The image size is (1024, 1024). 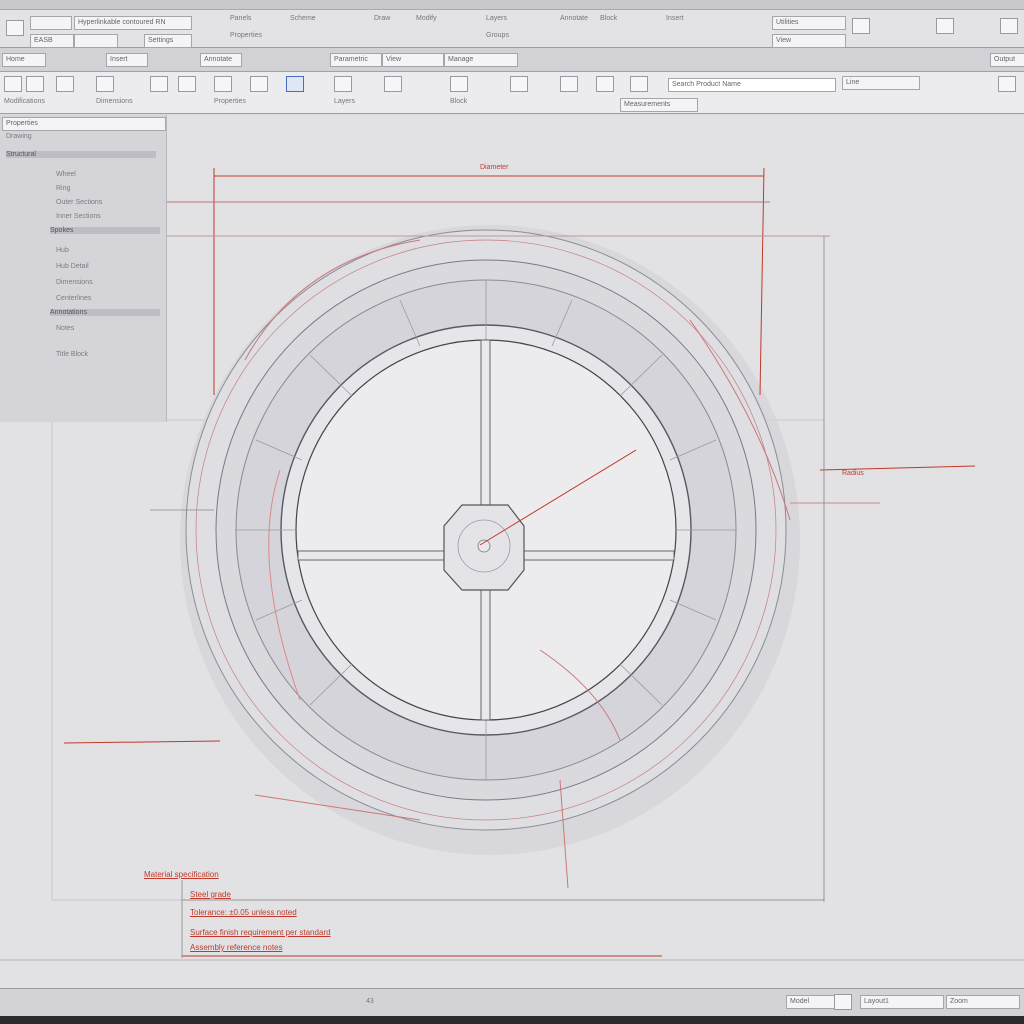 What do you see at coordinates (24, 101) in the screenshot?
I see `tool-group-label: Modifications` at bounding box center [24, 101].